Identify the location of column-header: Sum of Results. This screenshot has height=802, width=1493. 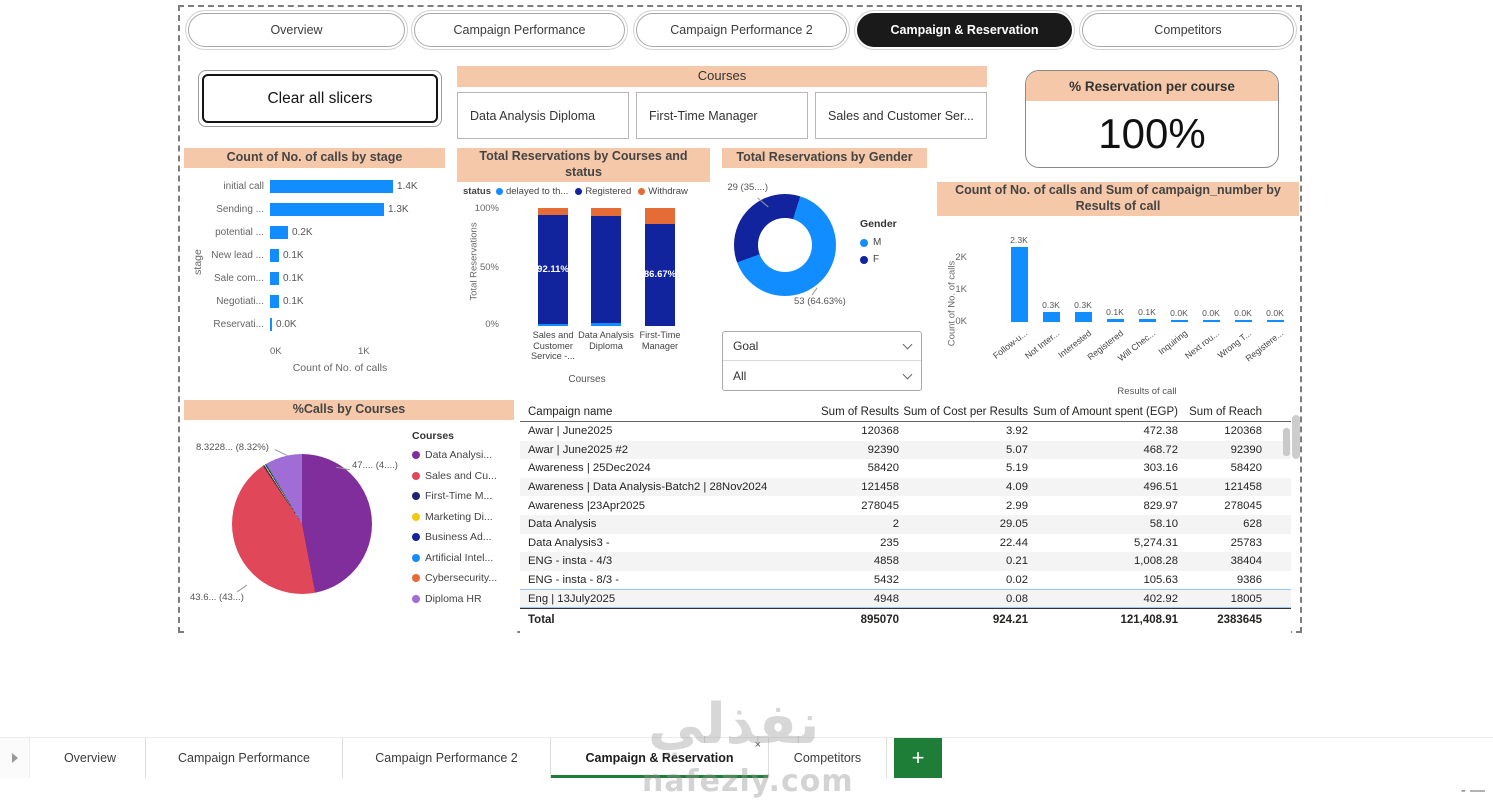
(836, 412).